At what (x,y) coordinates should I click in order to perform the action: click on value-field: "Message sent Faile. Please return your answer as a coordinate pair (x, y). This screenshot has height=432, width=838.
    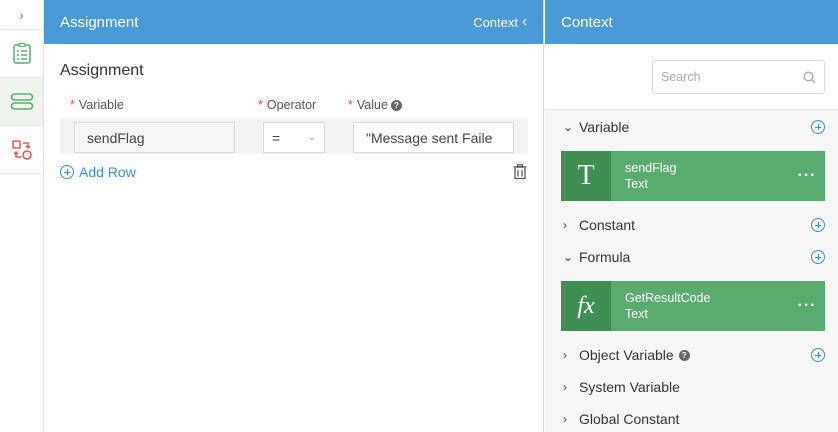
    Looking at the image, I should click on (433, 137).